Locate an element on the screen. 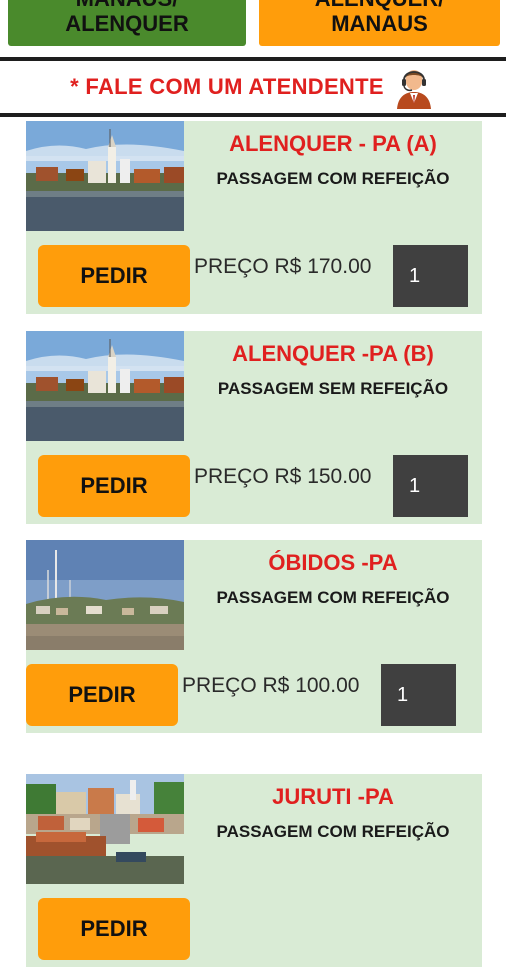 The width and height of the screenshot is (506, 967). route-line-2: MANAUS is located at coordinates (379, 23).